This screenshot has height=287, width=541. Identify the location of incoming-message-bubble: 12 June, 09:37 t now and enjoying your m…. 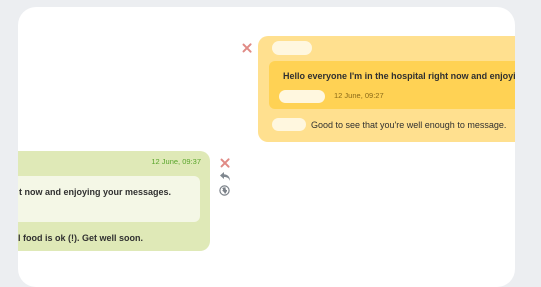
(114, 201).